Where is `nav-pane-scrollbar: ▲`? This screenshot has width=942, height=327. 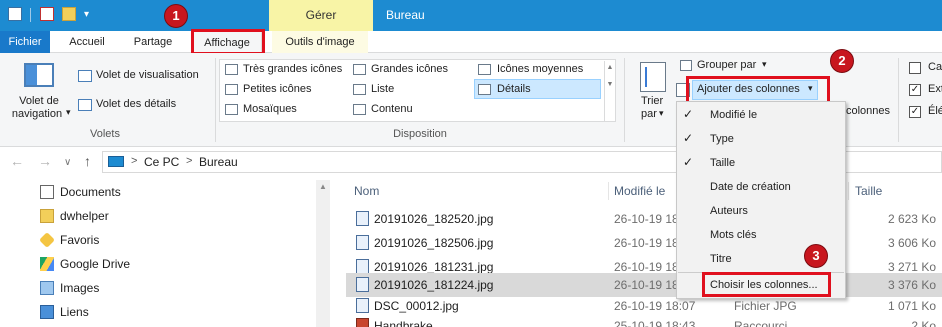 nav-pane-scrollbar: ▲ is located at coordinates (323, 253).